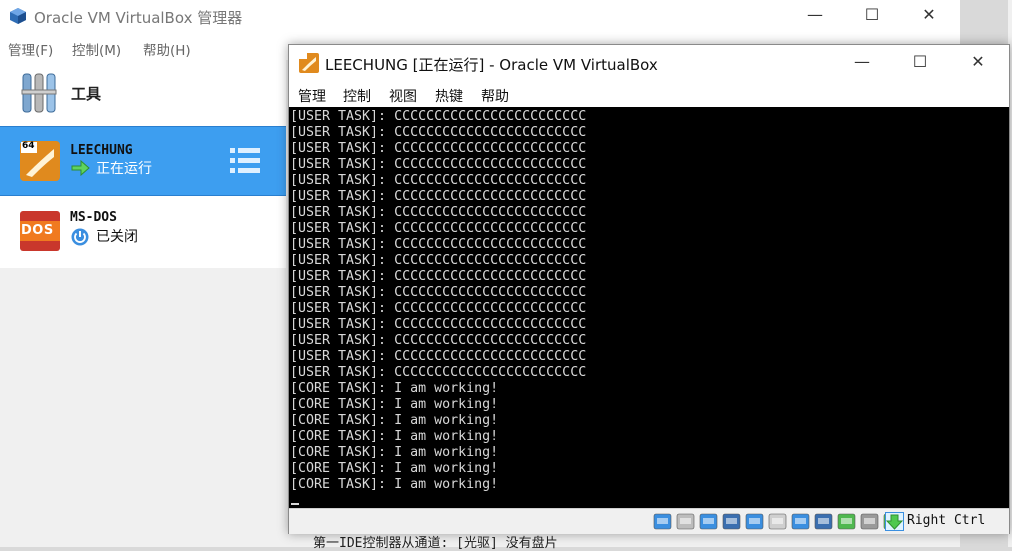  Describe the element at coordinates (403, 96) in the screenshot. I see `vm-menu-view: 视图` at that location.